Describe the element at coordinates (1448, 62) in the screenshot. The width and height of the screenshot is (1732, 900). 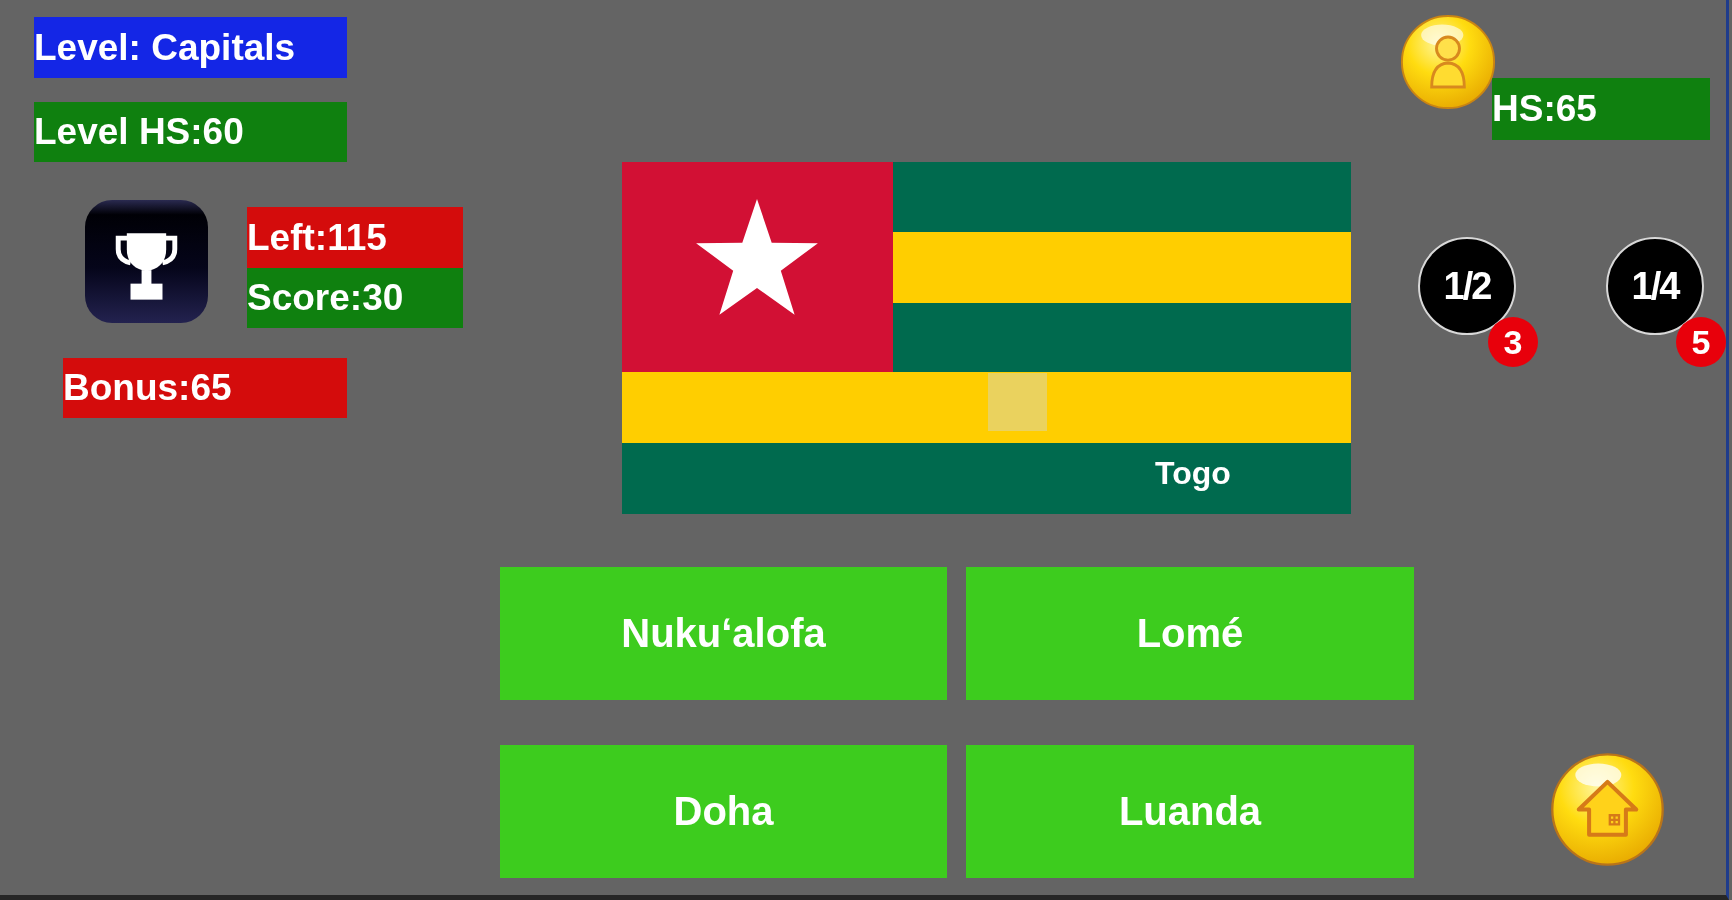
I see `user-icon` at that location.